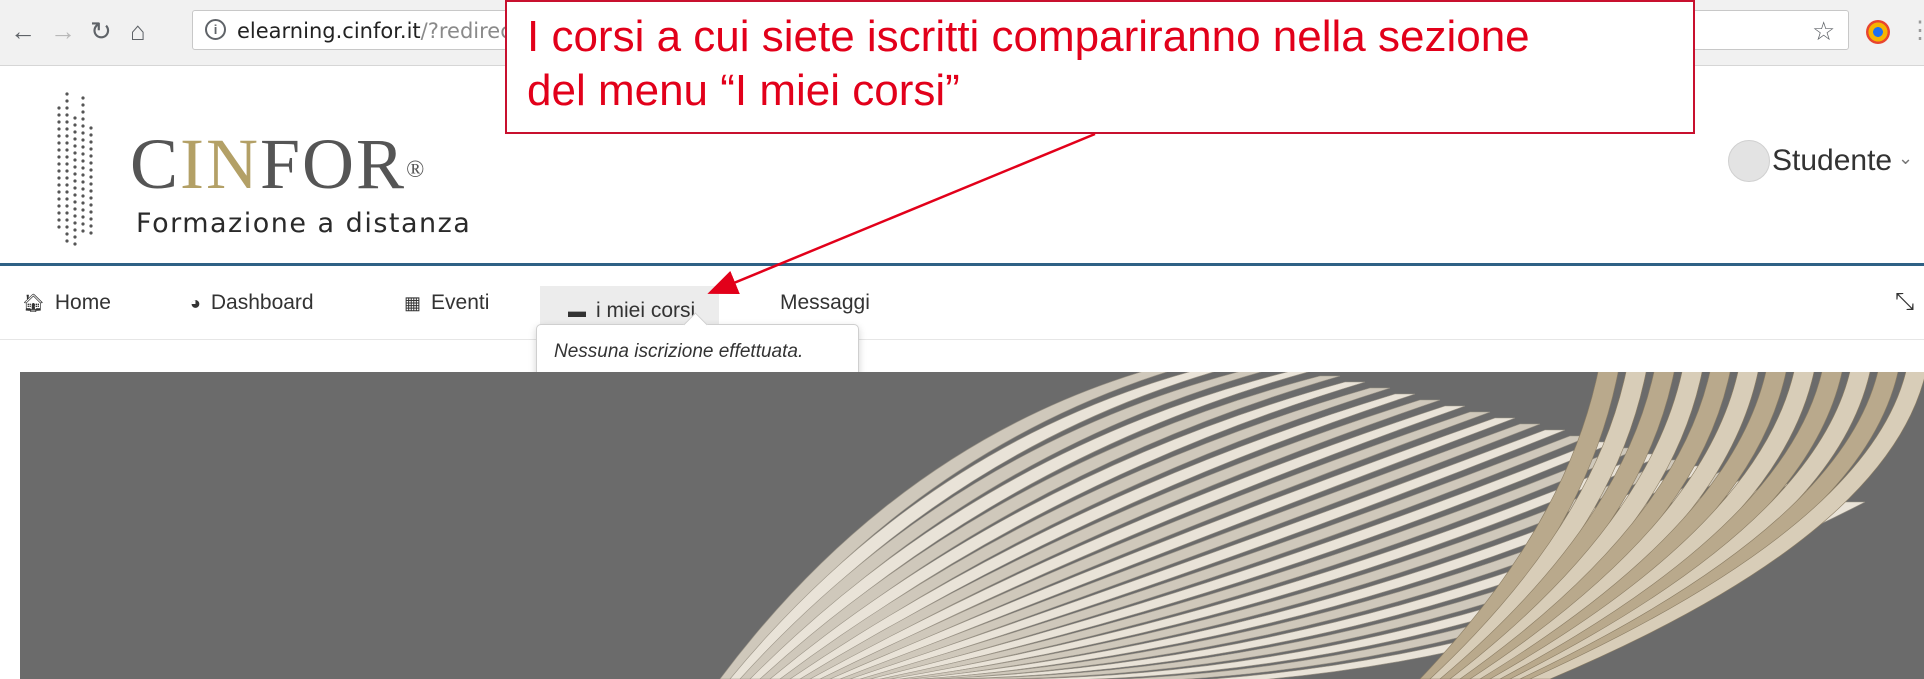 This screenshot has width=1924, height=679. Describe the element at coordinates (304, 223) in the screenshot. I see `brand-subtitle: Formazione a distanza` at that location.